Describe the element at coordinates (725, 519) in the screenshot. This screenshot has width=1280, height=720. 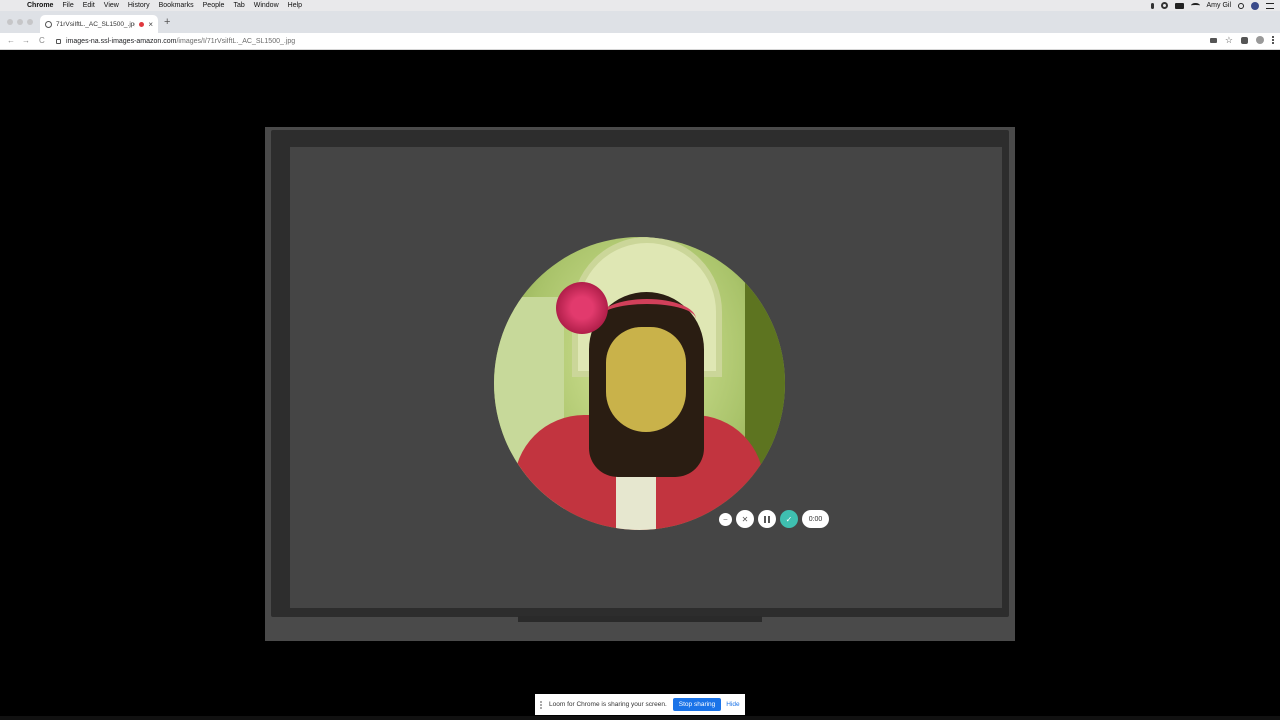
I see `minimize-recorder-button: –` at that location.